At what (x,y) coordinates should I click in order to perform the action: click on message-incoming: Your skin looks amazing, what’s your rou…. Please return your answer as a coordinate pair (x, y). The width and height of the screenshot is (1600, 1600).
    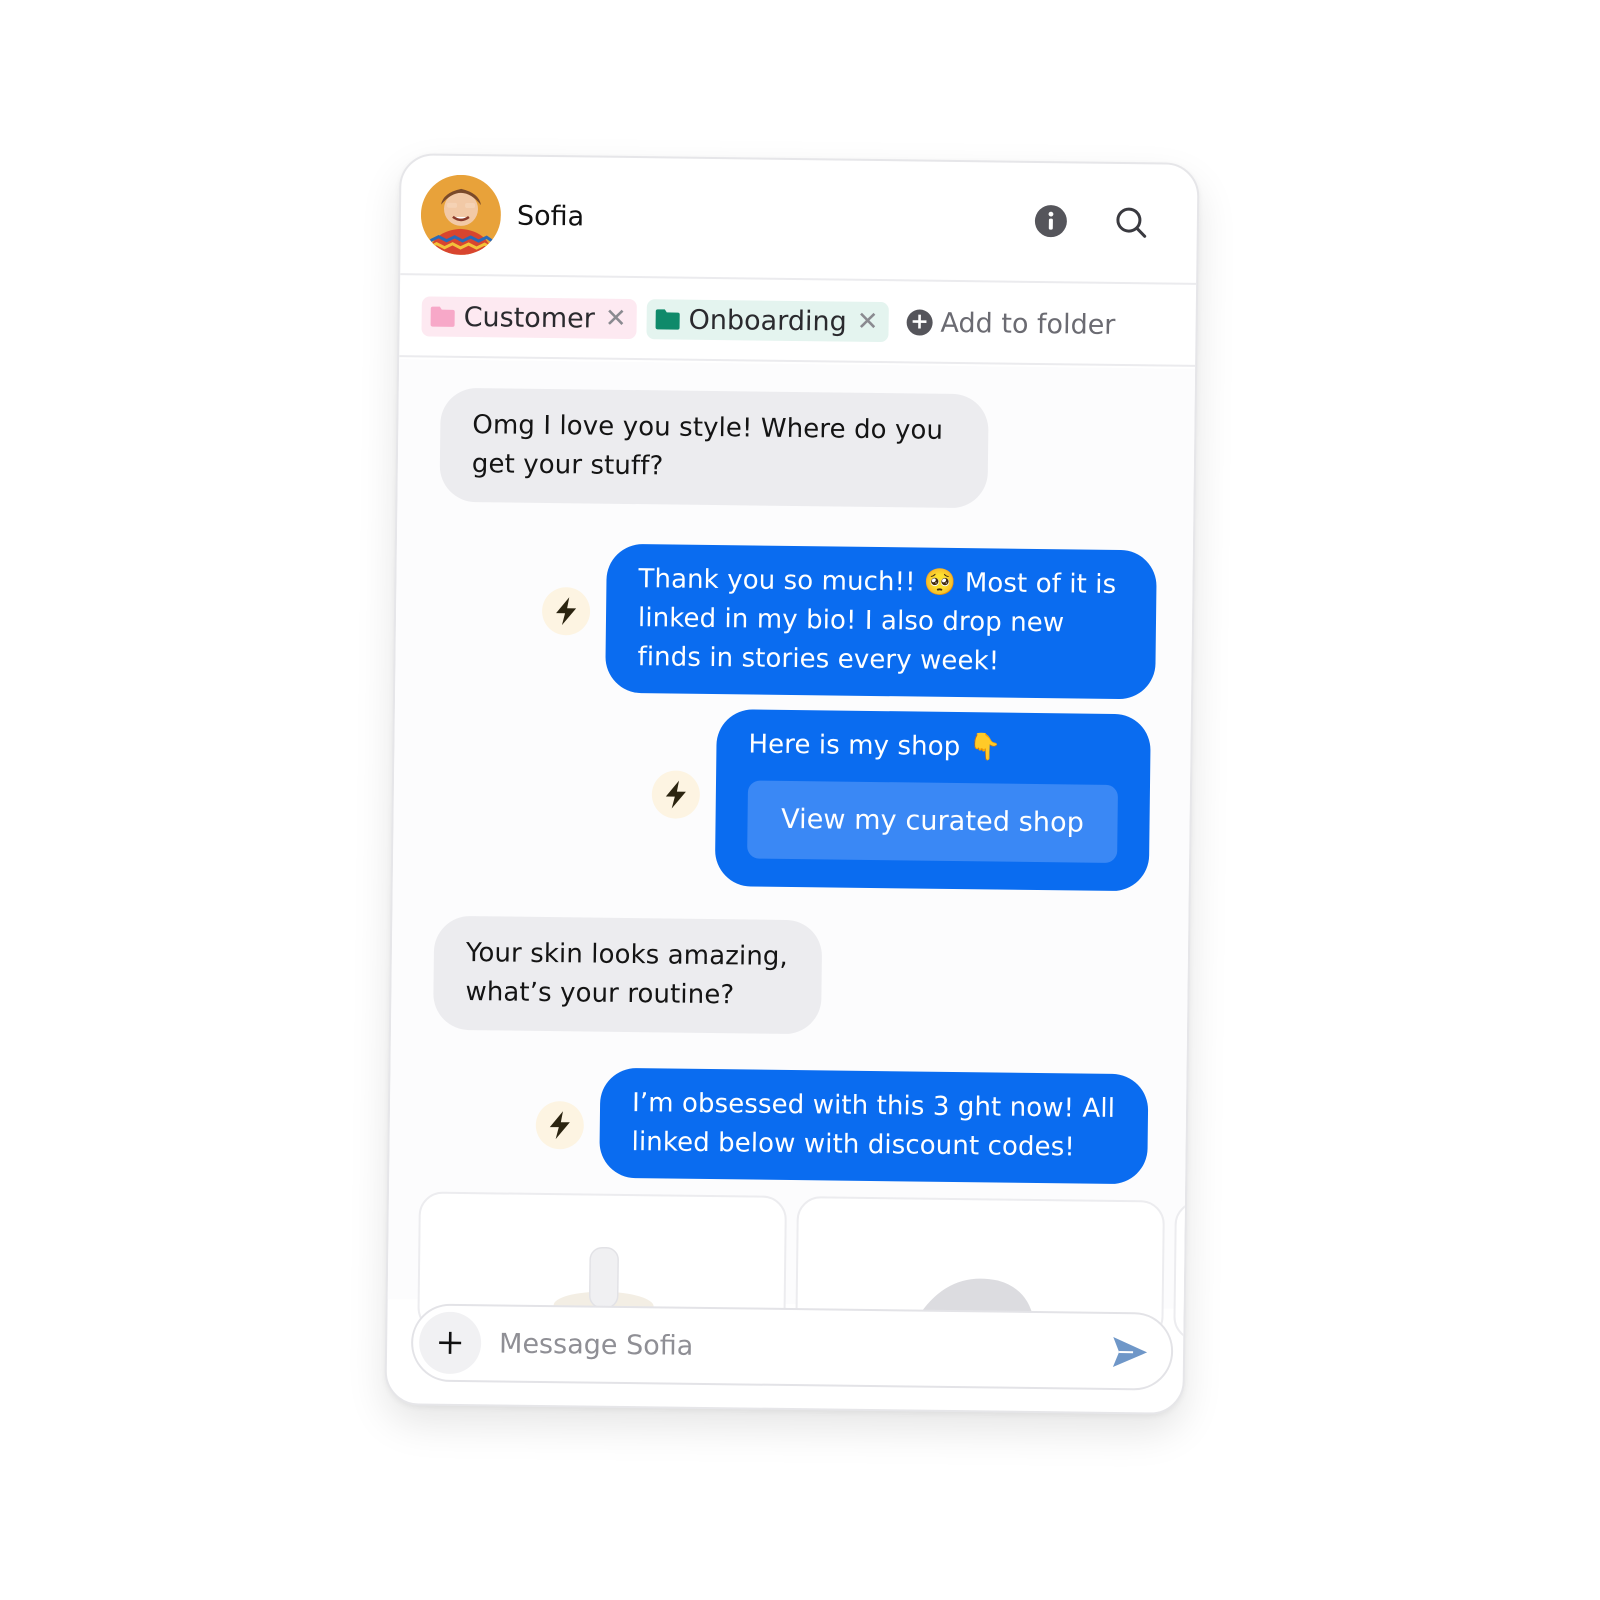
    Looking at the image, I should click on (627, 975).